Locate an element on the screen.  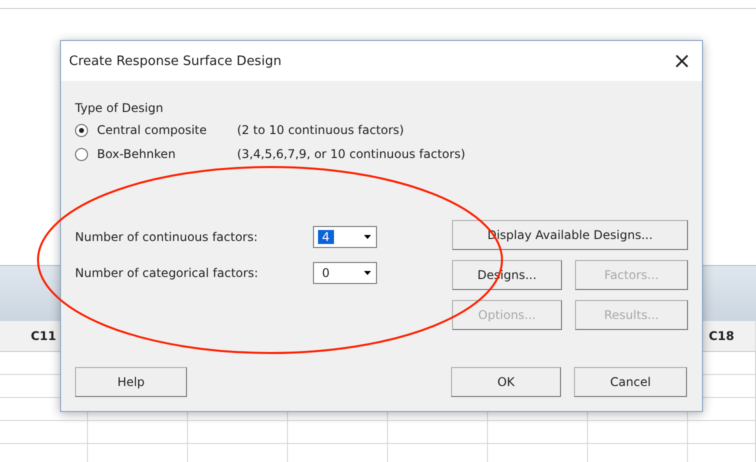
dialog-button: Help is located at coordinates (131, 382).